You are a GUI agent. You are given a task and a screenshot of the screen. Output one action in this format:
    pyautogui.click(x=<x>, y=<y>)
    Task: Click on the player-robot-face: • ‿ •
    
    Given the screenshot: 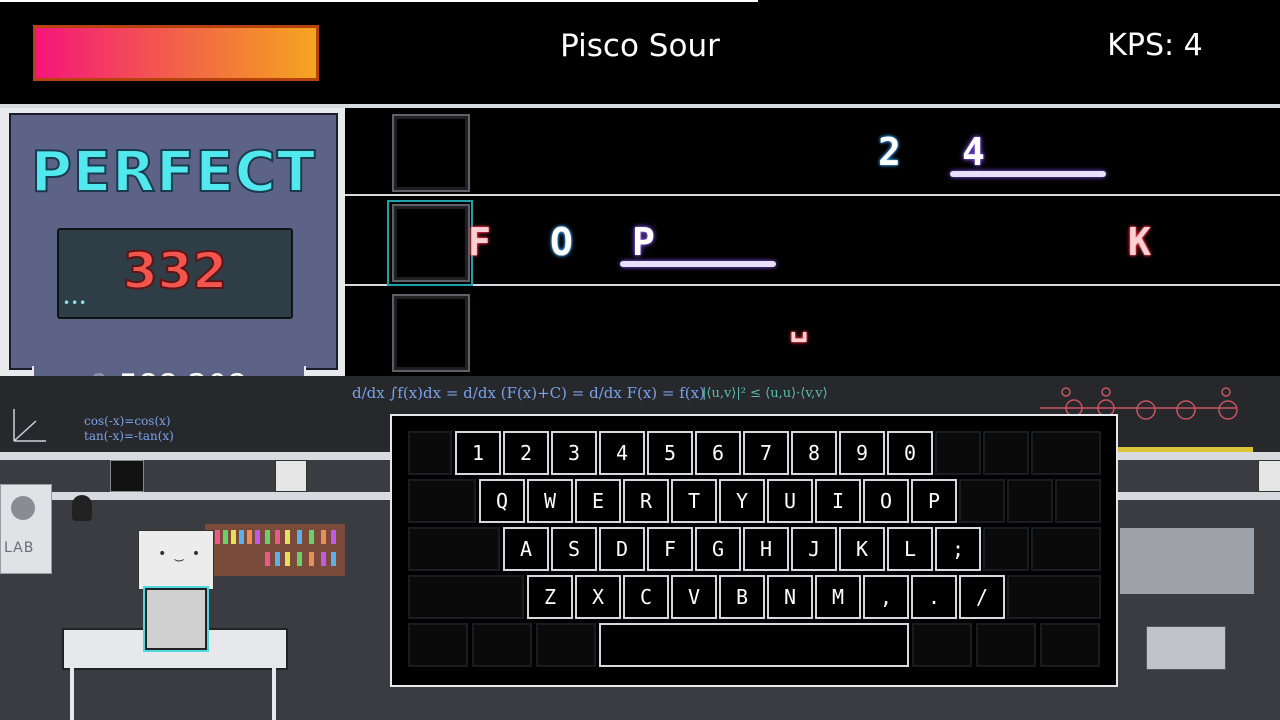 What is the action you would take?
    pyautogui.click(x=179, y=554)
    